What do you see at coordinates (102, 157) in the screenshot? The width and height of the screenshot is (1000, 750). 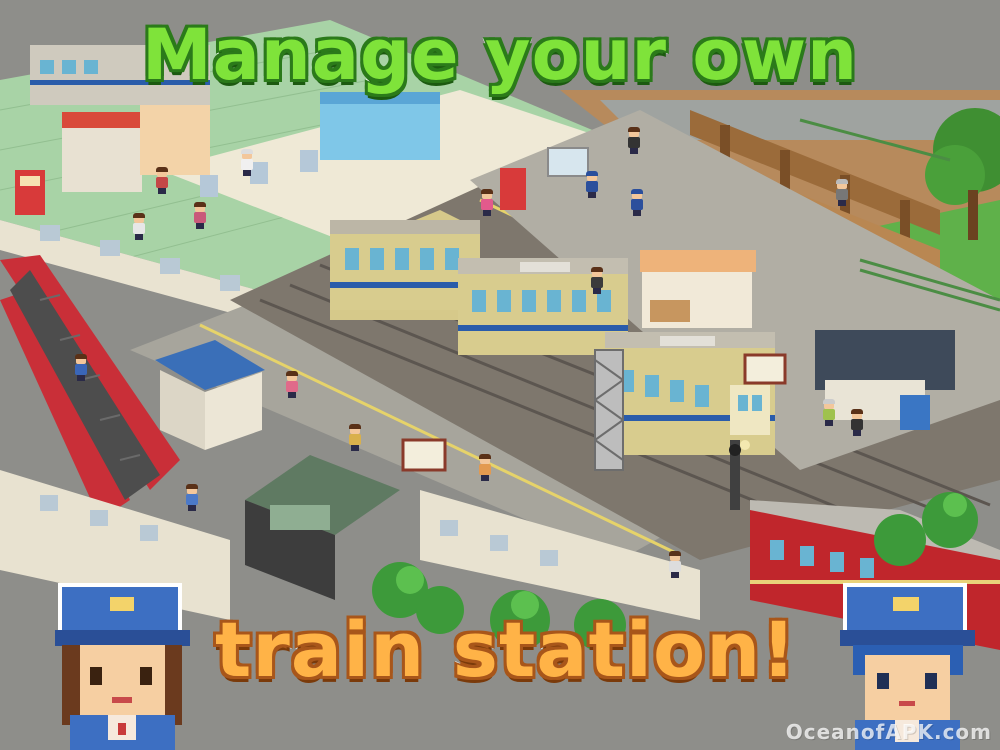 I see `shop-building` at bounding box center [102, 157].